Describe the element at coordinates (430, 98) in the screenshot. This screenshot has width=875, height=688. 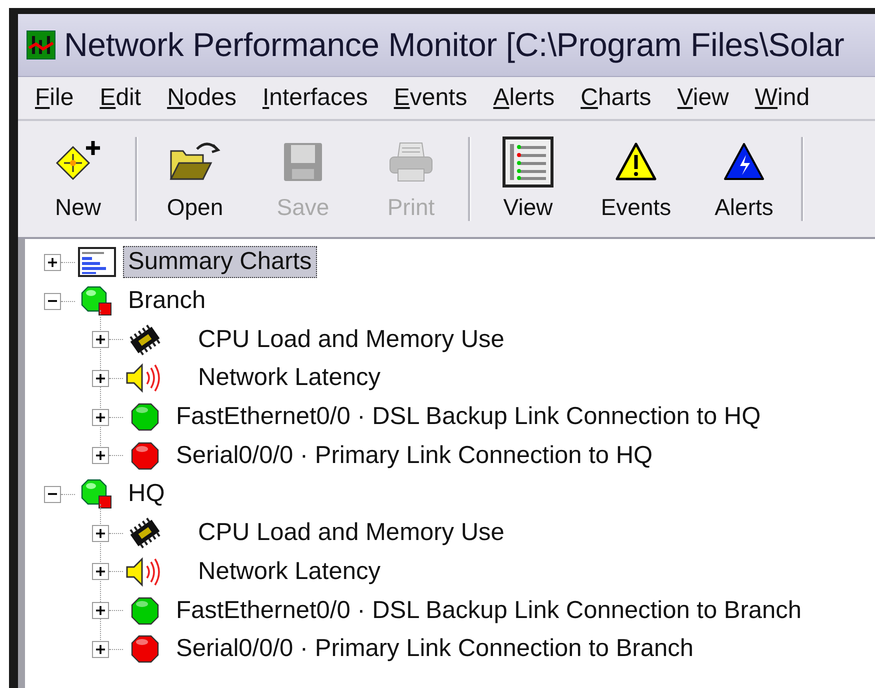
I see `menu-item: Events` at that location.